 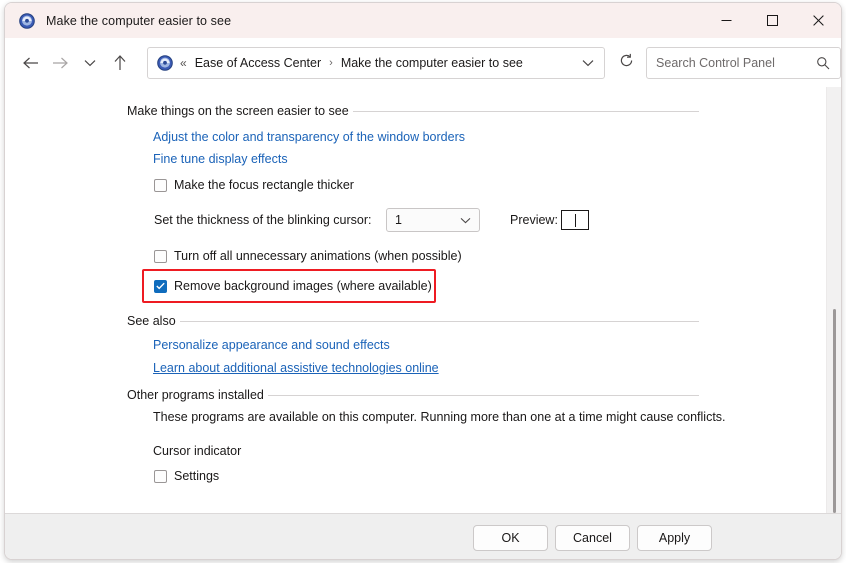 What do you see at coordinates (165, 62) in the screenshot?
I see `breadcrumb-ease-of-access-icon` at bounding box center [165, 62].